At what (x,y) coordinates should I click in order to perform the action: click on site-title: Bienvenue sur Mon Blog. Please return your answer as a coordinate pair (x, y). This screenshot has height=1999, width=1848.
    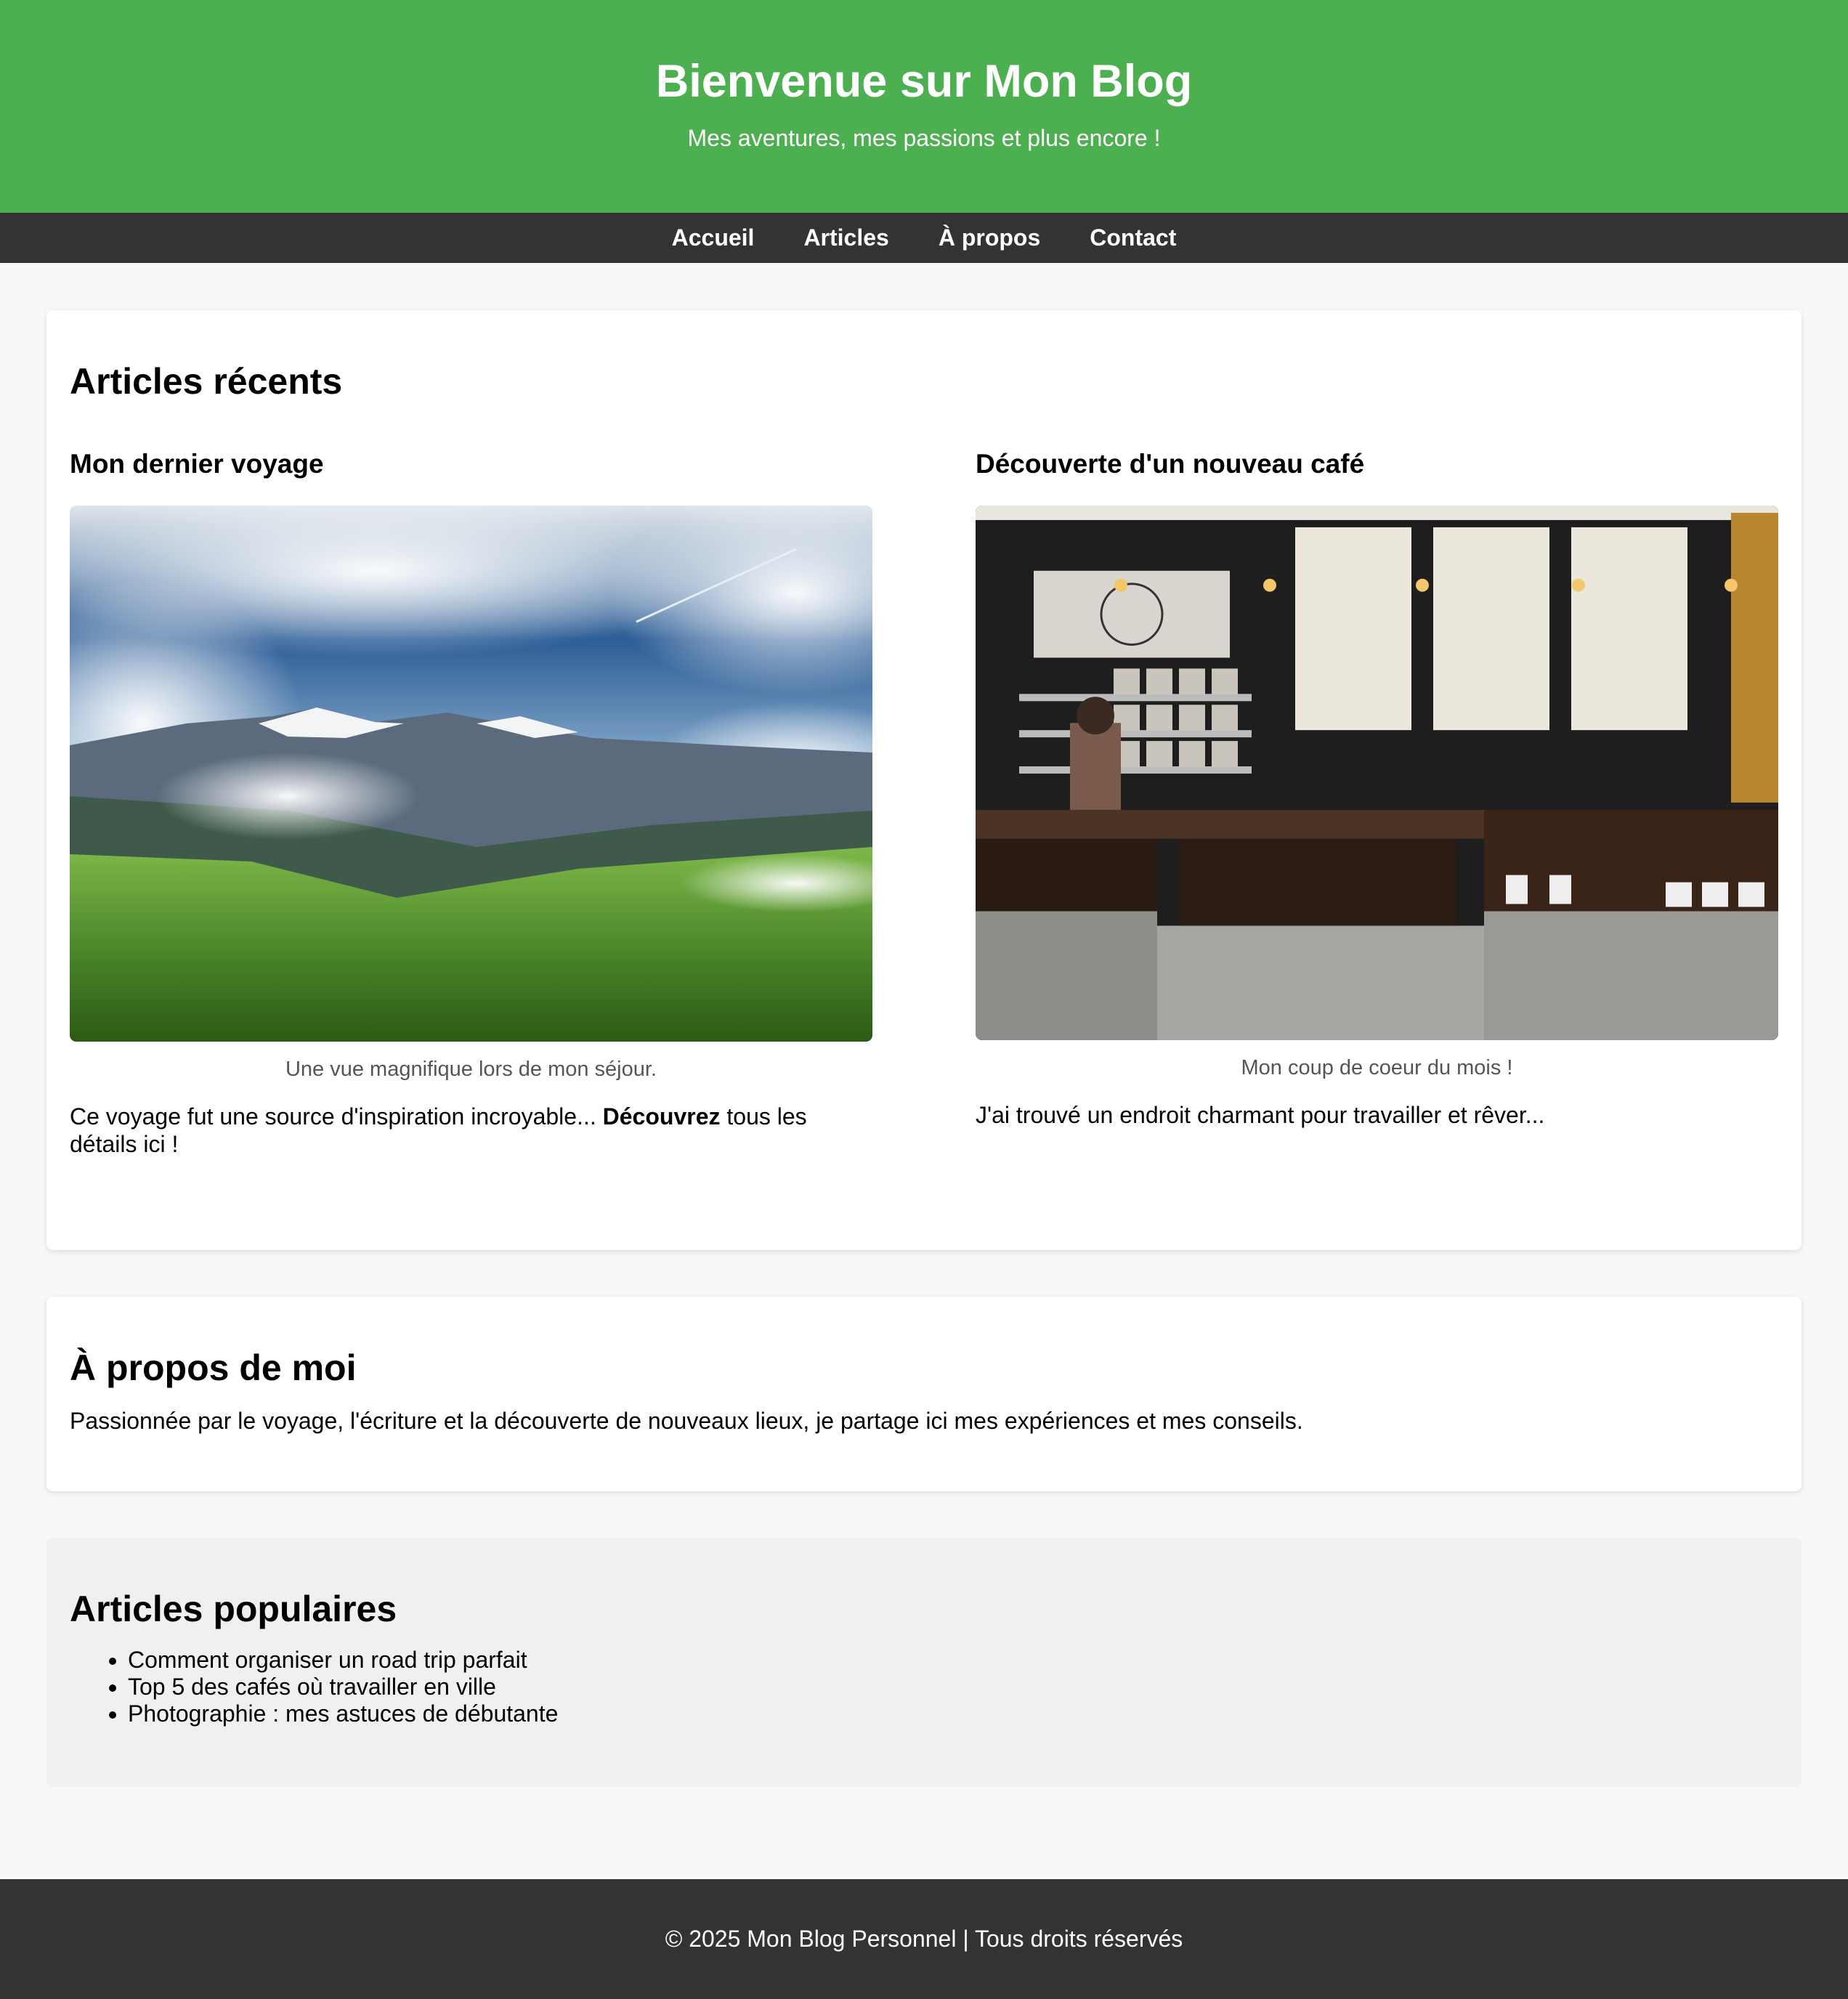
    Looking at the image, I should click on (924, 81).